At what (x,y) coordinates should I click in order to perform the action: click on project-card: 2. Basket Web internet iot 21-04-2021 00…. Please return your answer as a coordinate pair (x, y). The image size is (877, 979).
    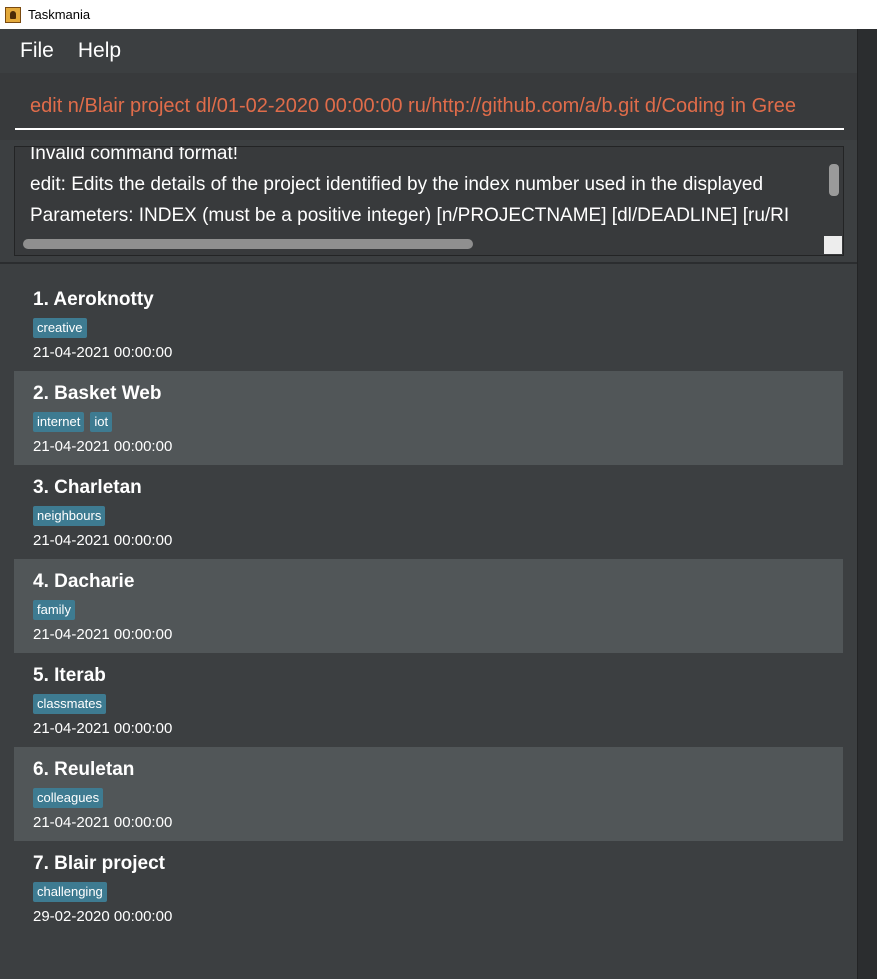
    Looking at the image, I should click on (428, 418).